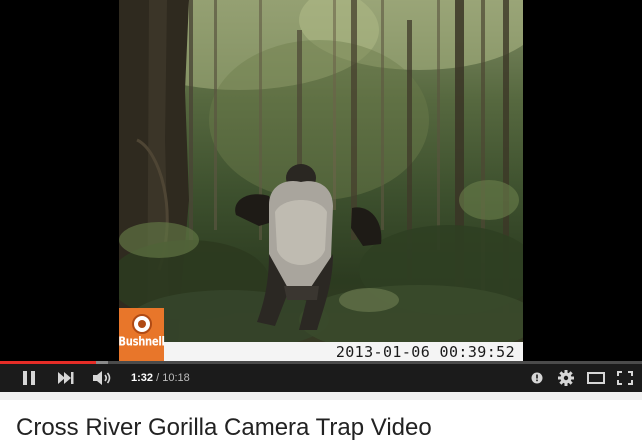  I want to click on fullscreen-button, so click(625, 378).